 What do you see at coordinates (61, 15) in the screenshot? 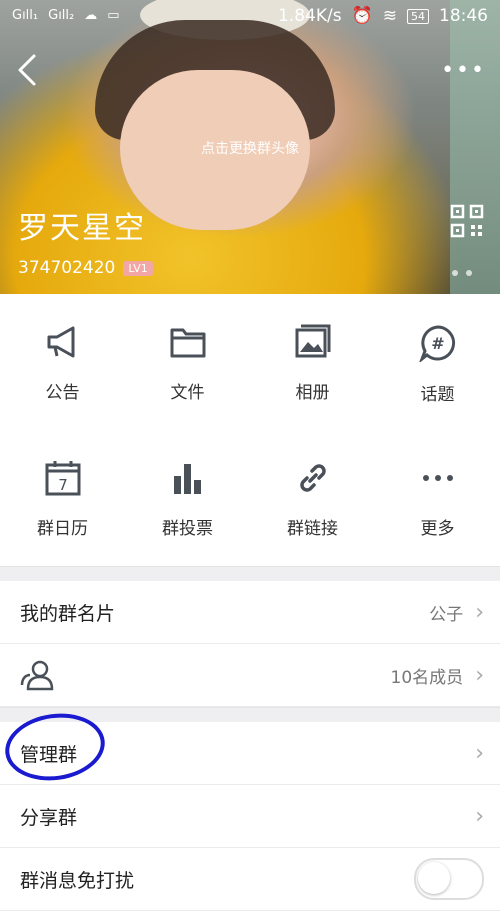
I see `signal-2-icon: Gıll₂` at bounding box center [61, 15].